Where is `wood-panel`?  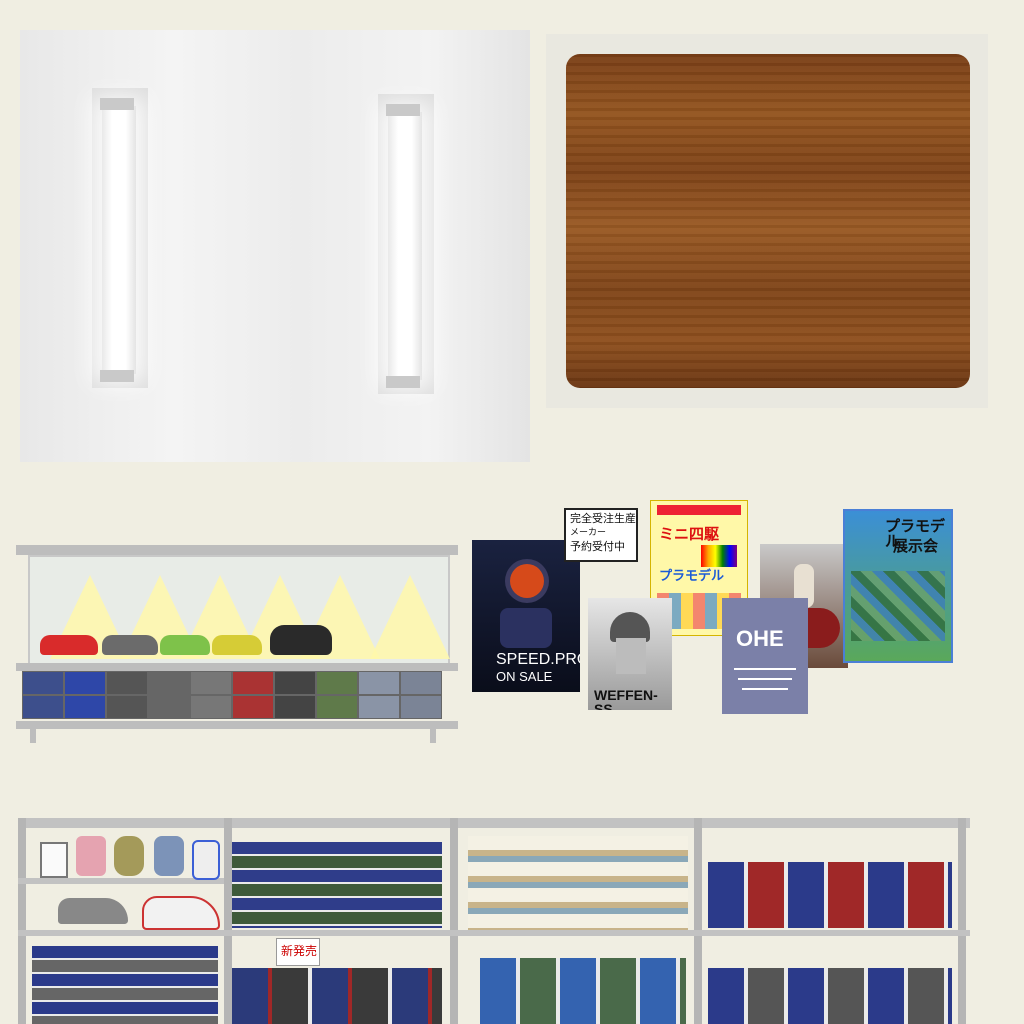 wood-panel is located at coordinates (768, 221).